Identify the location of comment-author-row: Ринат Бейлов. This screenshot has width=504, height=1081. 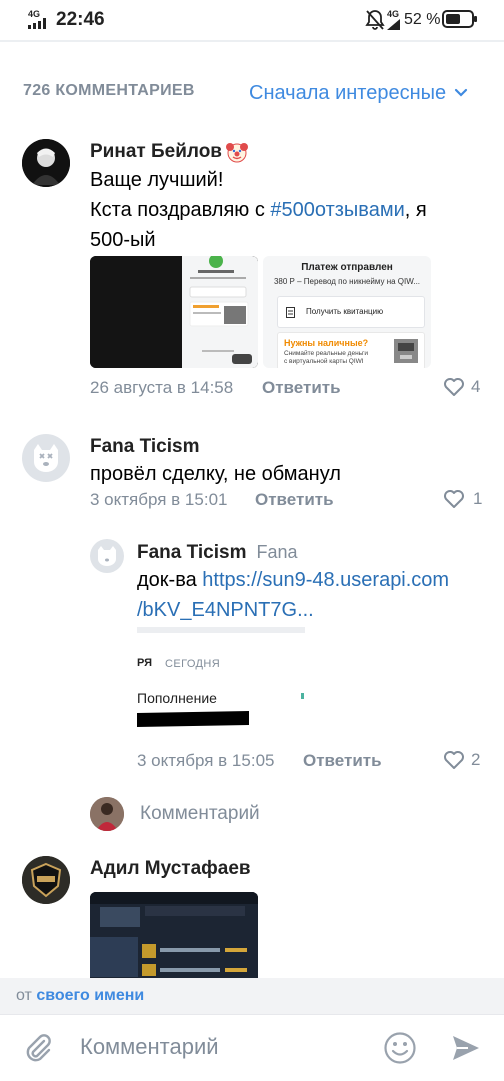
(169, 152).